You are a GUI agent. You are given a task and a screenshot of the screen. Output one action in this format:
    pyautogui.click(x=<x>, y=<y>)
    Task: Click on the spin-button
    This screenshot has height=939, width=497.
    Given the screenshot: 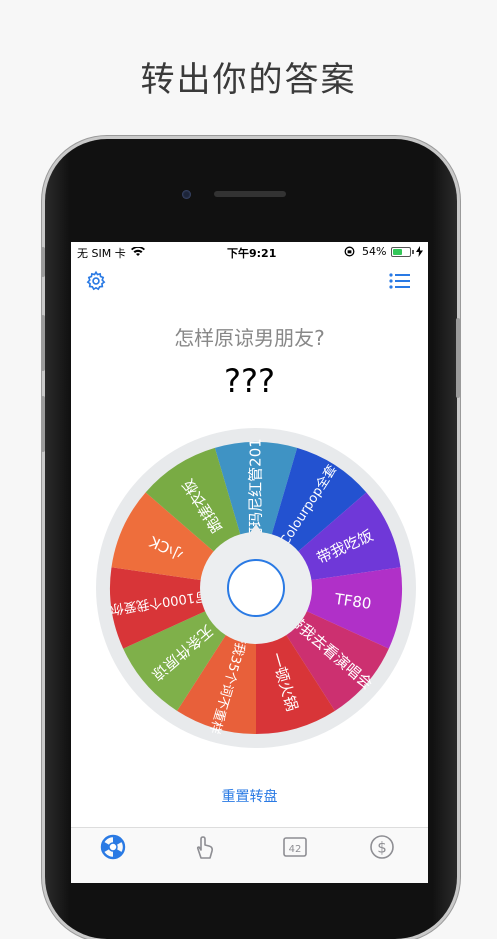 What is the action you would take?
    pyautogui.click(x=256, y=588)
    